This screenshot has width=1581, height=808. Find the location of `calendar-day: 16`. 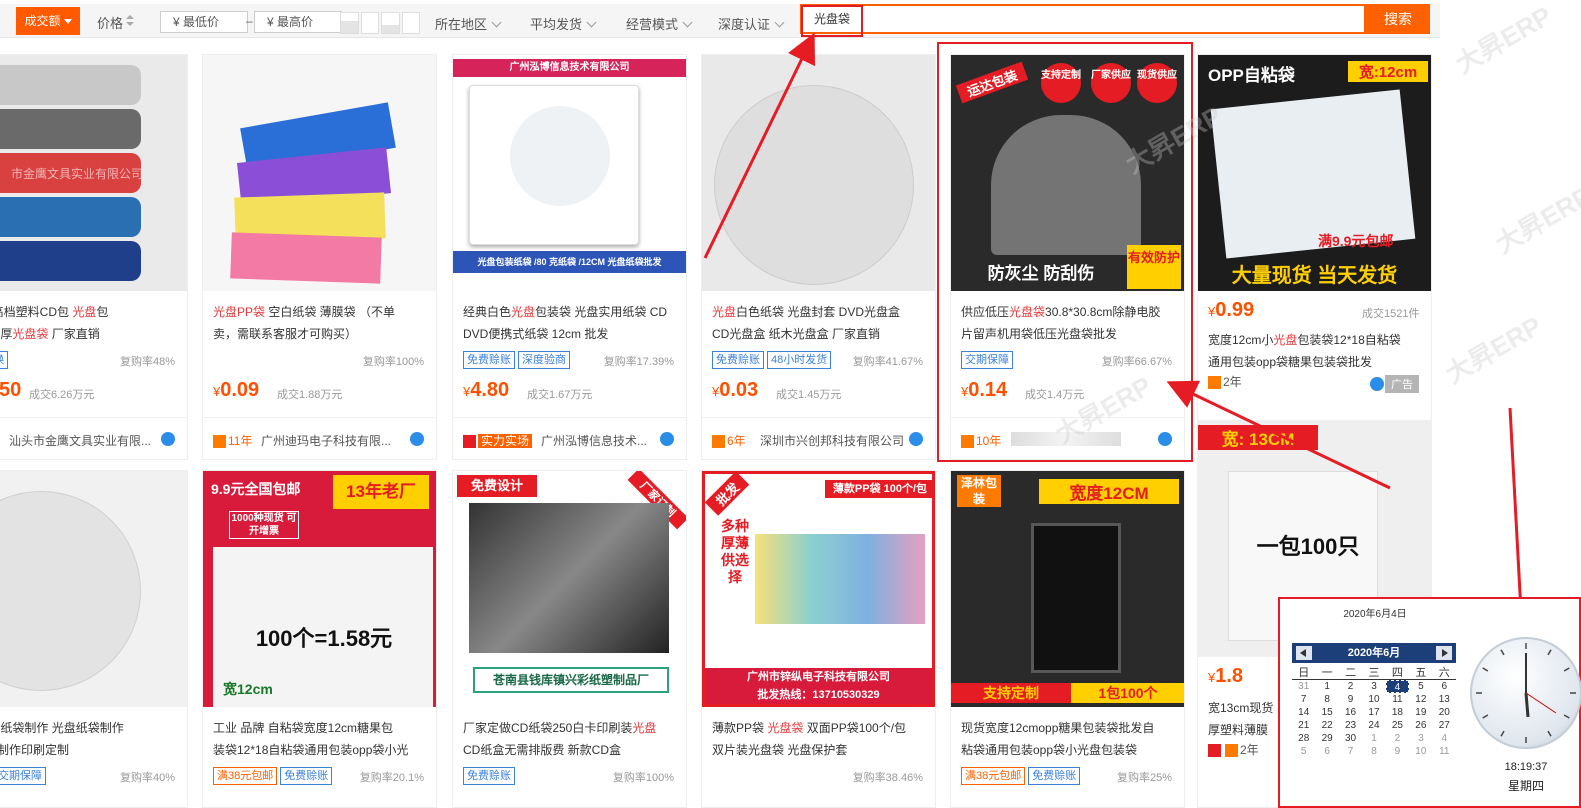

calendar-day: 16 is located at coordinates (1350, 712).